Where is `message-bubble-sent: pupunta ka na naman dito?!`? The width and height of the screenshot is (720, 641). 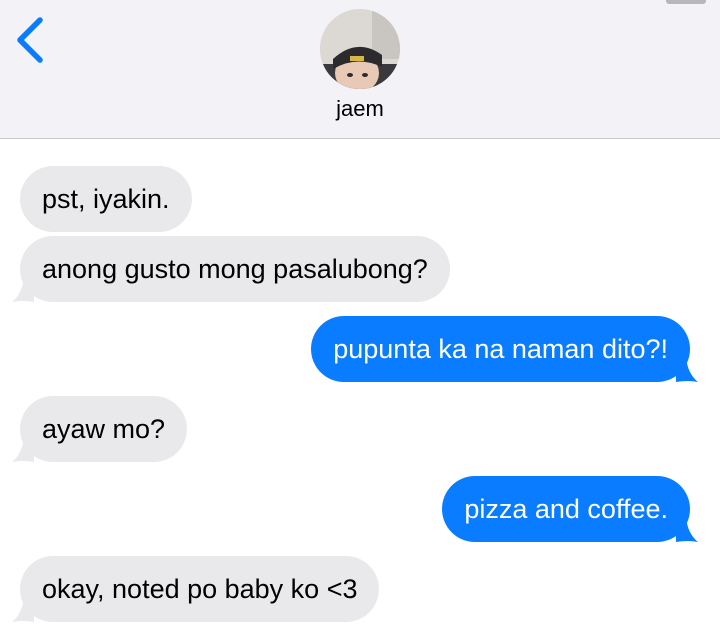 message-bubble-sent: pupunta ka na naman dito?! is located at coordinates (504, 349).